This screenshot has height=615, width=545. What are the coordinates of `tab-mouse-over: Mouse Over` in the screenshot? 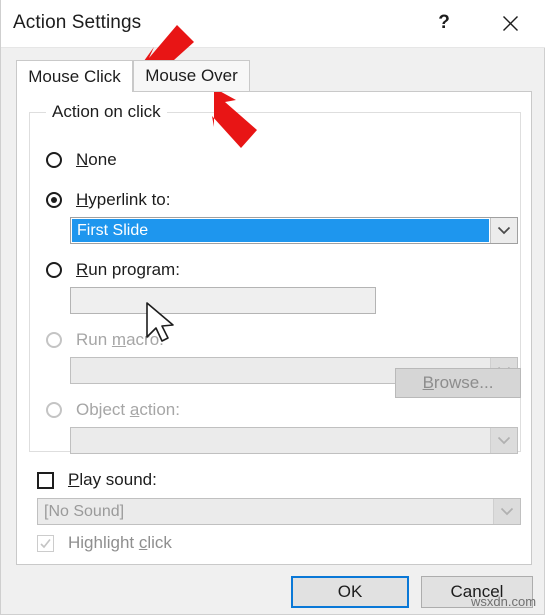 It's located at (191, 76).